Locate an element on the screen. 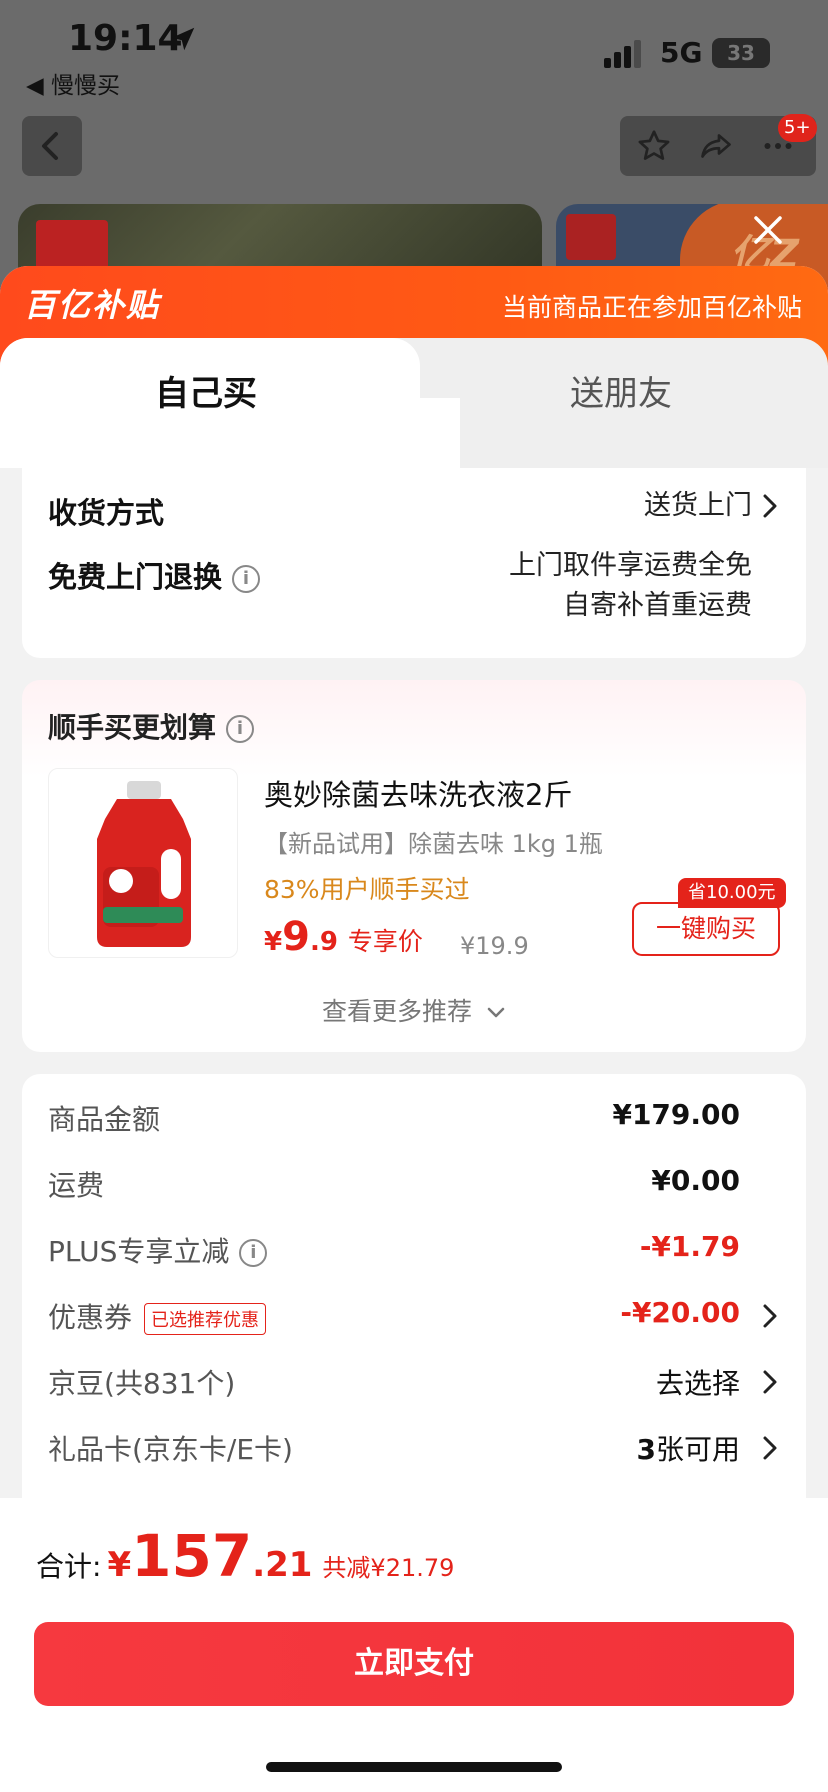  product-bought-ratio: 83%用户顺手买过 is located at coordinates (367, 889).